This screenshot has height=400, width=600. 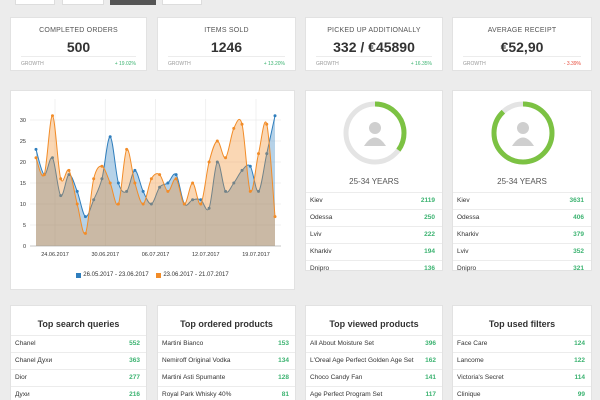 I want to click on list-item: Dior 277, so click(x=78, y=377).